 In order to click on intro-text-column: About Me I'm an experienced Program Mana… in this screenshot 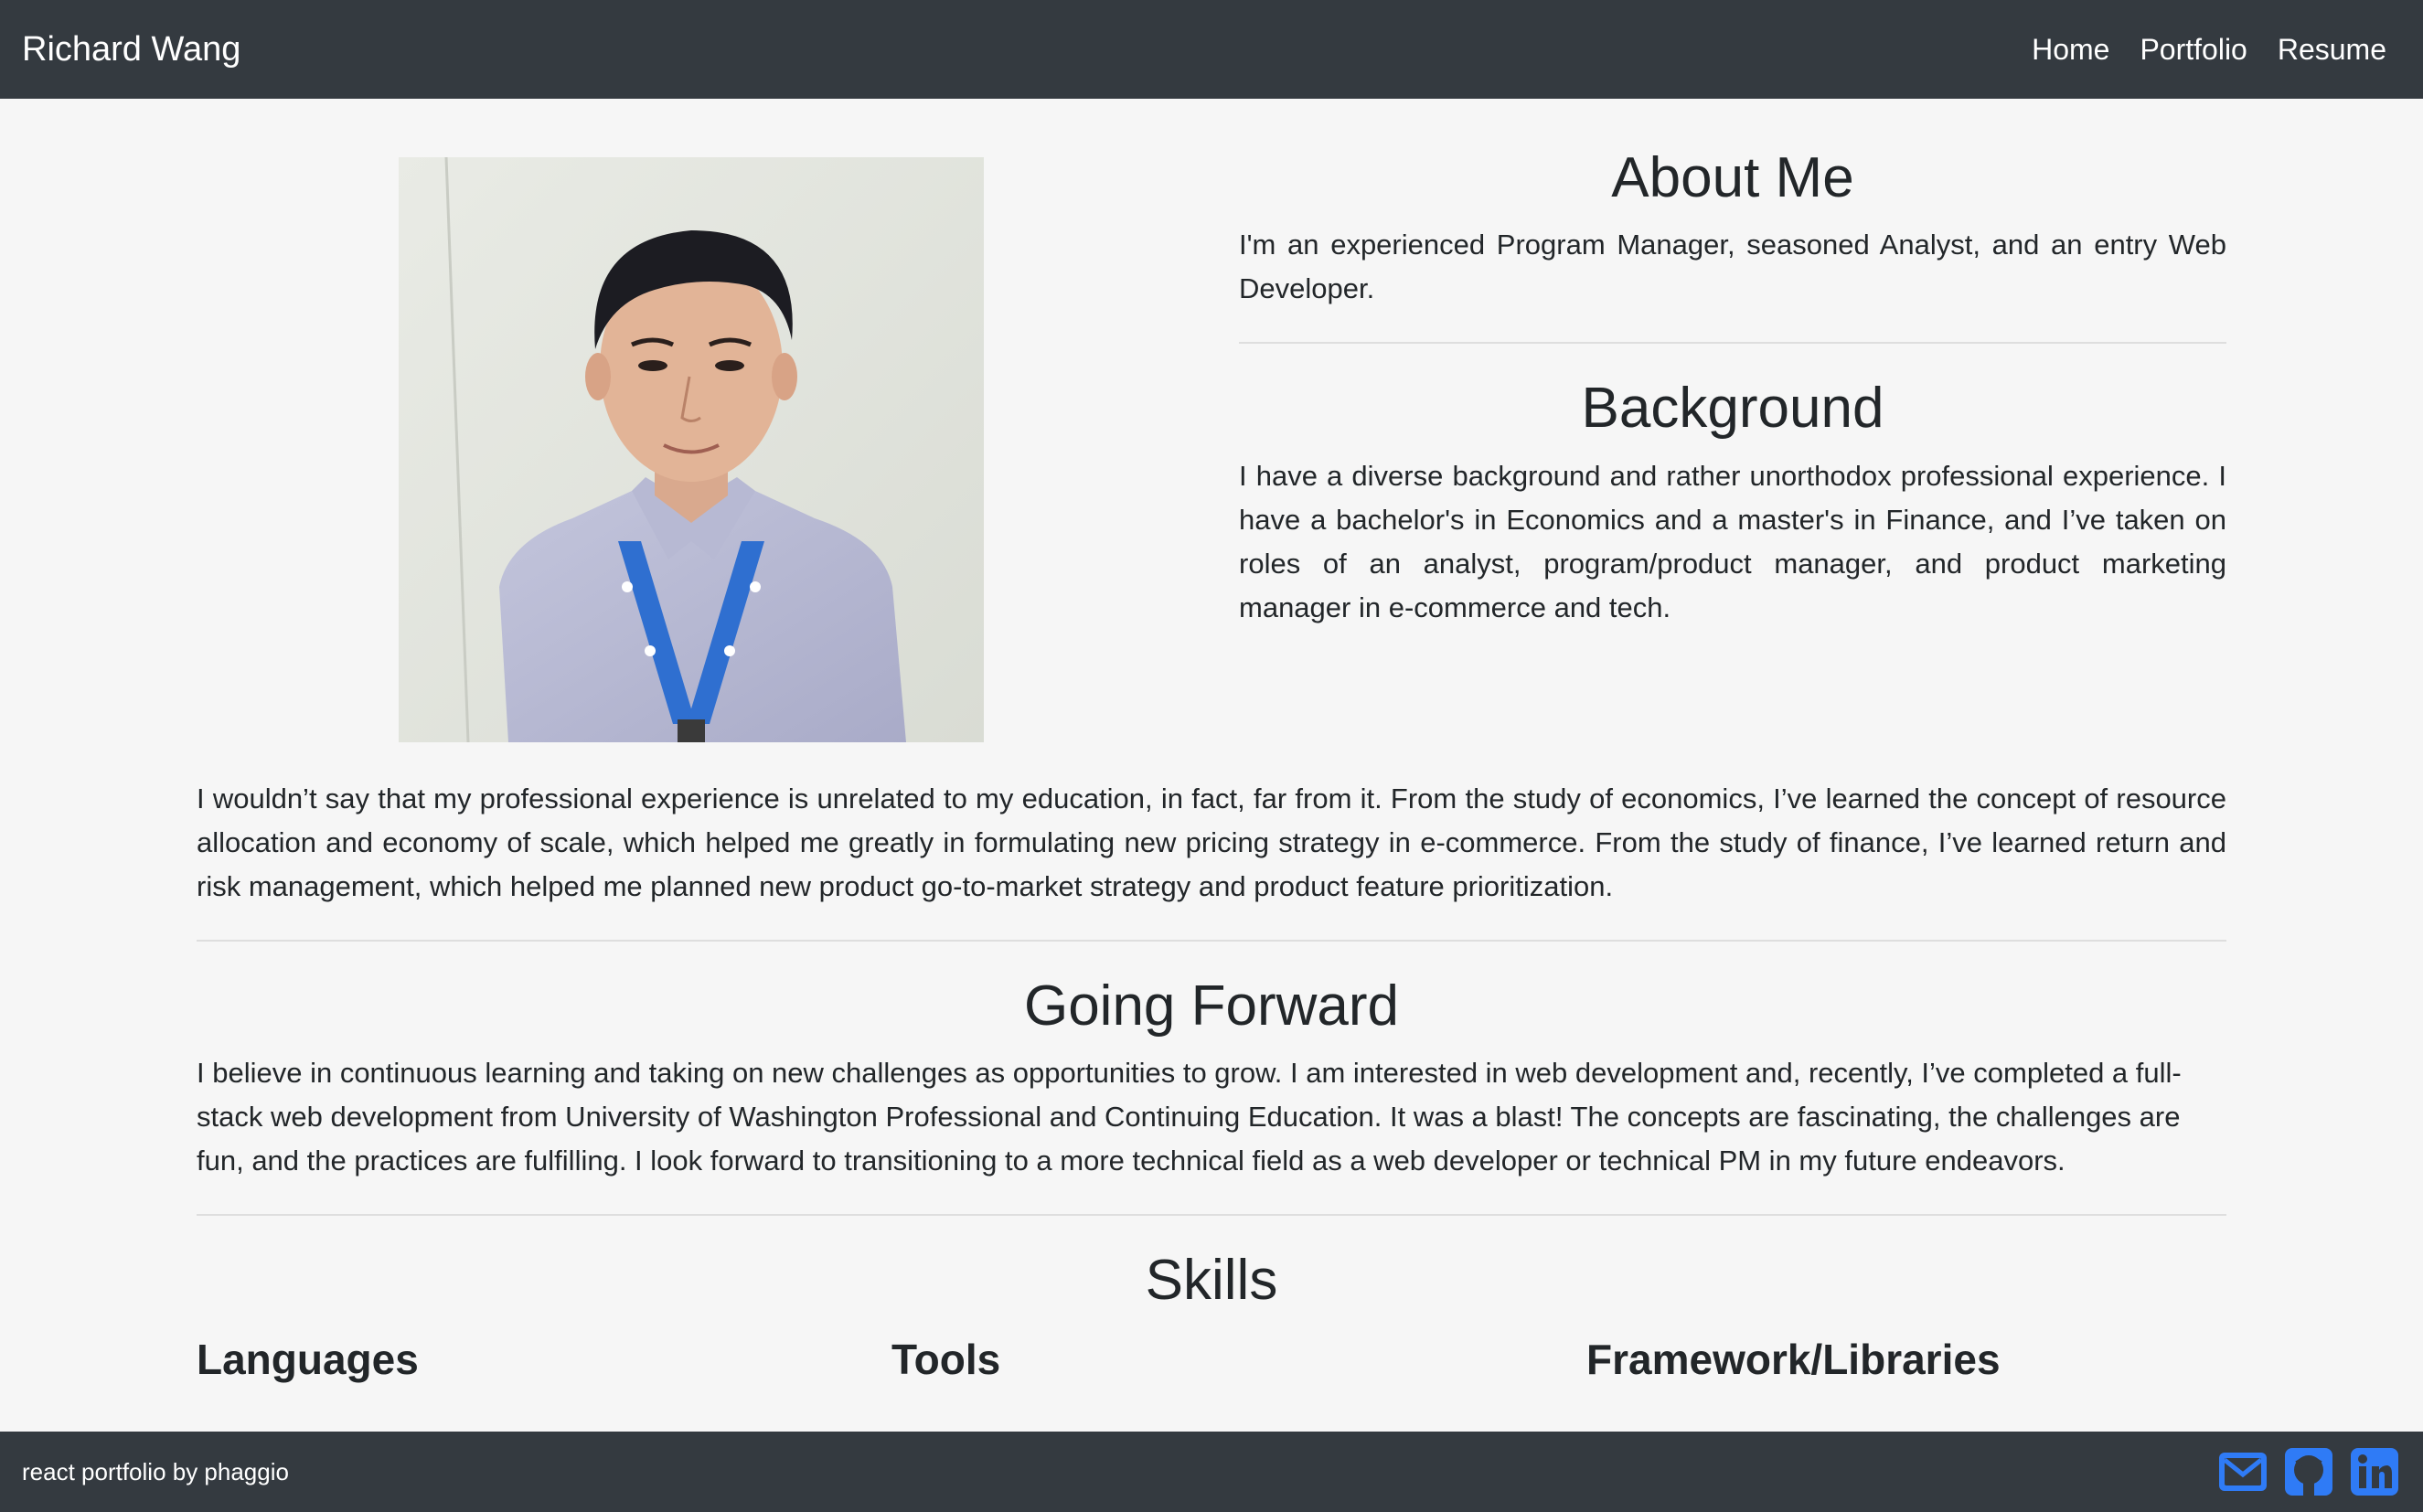, I will do `click(1732, 387)`.